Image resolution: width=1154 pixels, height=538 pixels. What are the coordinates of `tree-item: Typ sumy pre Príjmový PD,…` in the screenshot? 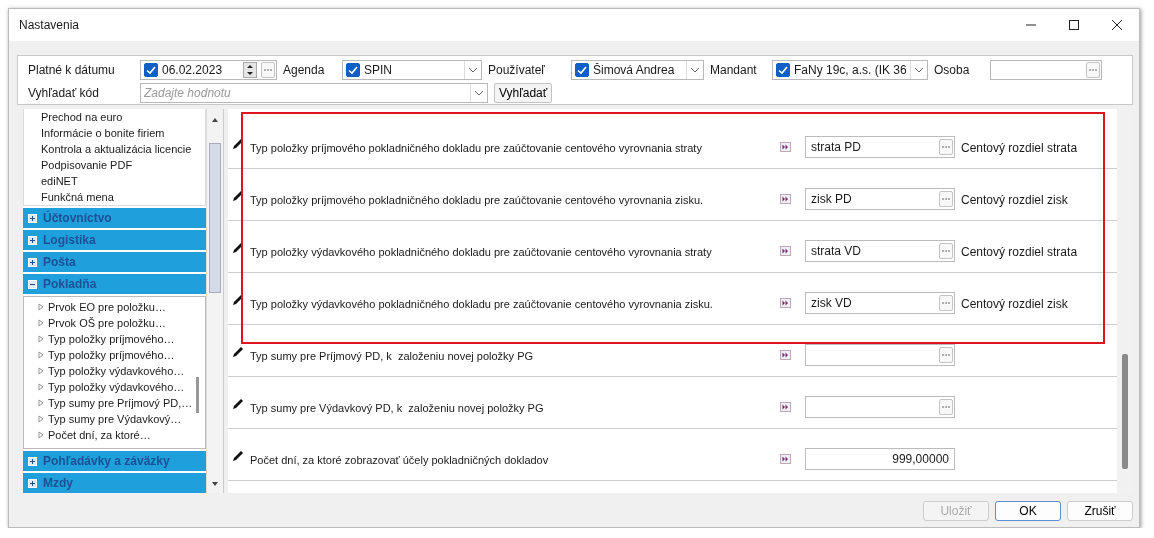 It's located at (120, 403).